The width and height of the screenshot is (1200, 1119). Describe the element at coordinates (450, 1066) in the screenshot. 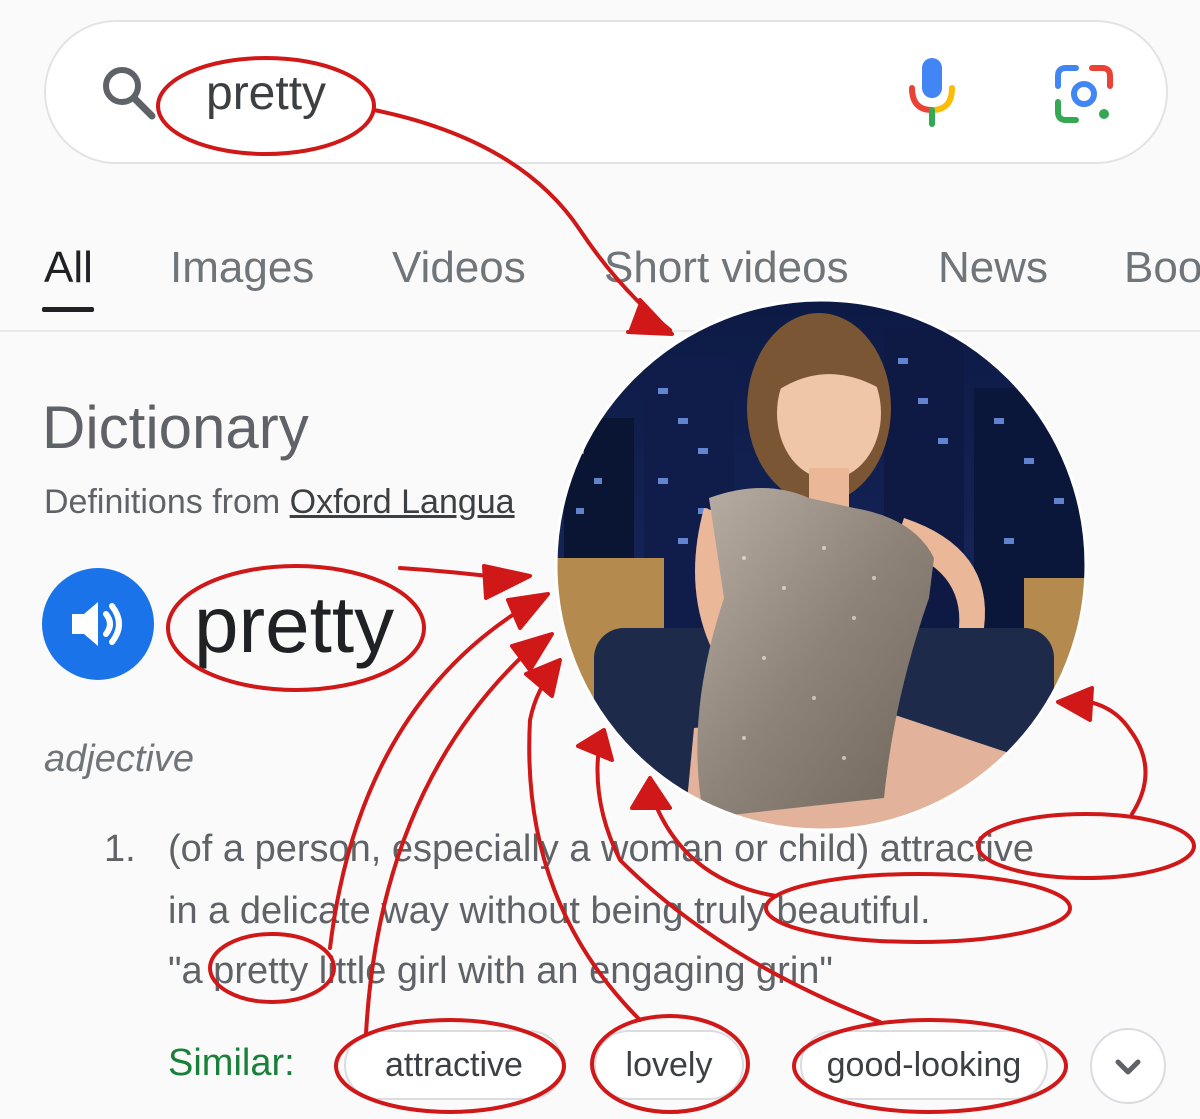

I see `annotation-circle-chip-attractive` at that location.